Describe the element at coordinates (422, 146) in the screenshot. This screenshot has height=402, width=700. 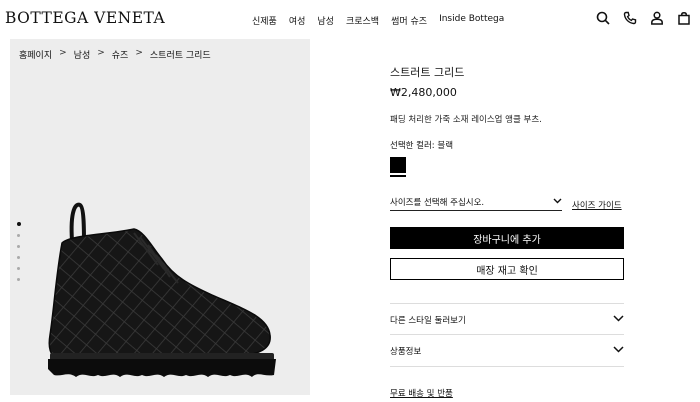
I see `selected-color-label: 선택한 컬러: 블랙` at that location.